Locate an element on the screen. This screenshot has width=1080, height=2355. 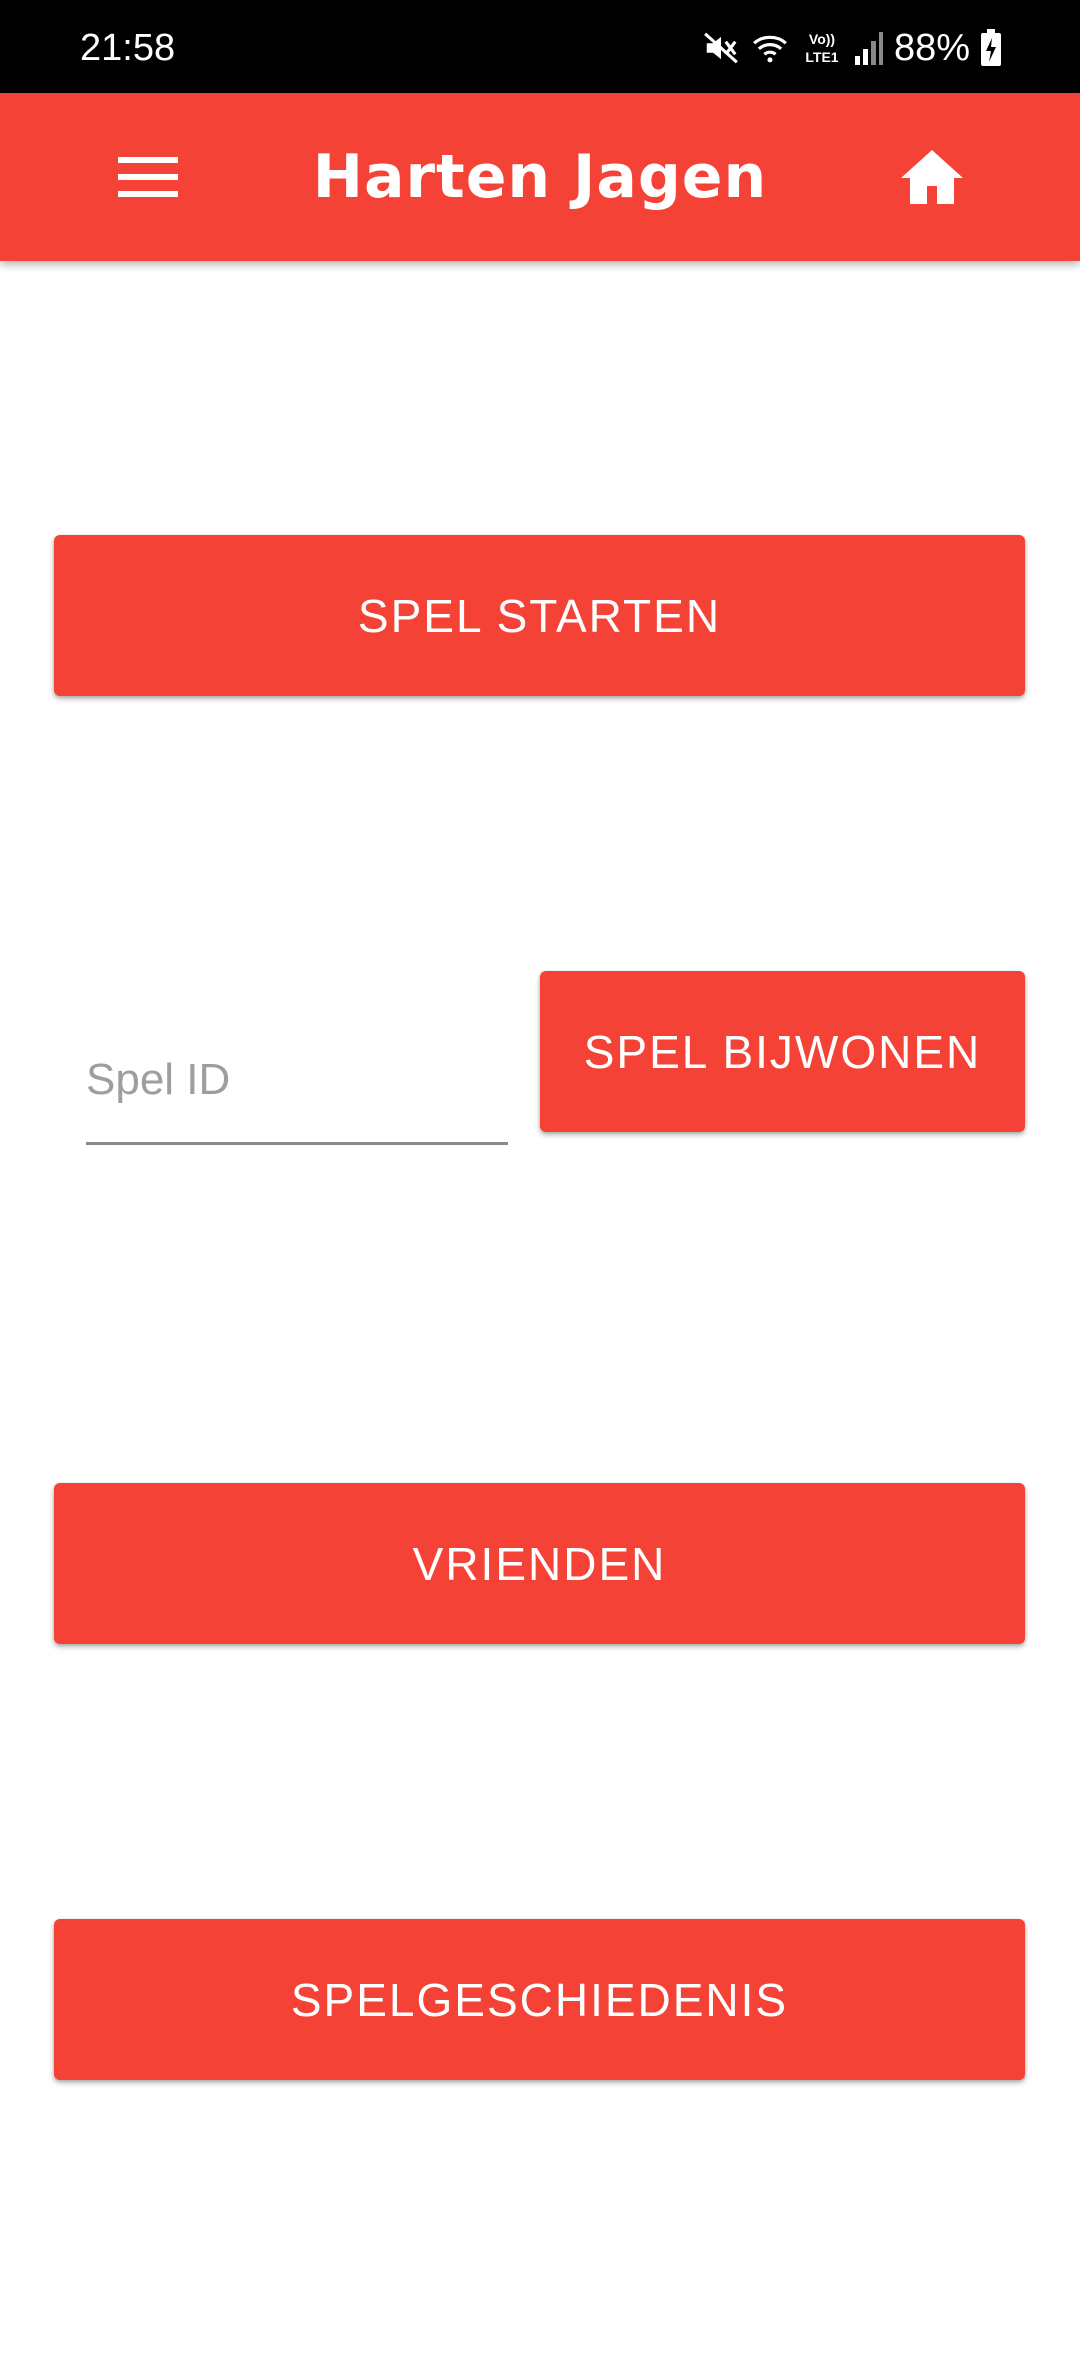
join-game-button: SPEL BIJWONEN is located at coordinates (782, 1051).